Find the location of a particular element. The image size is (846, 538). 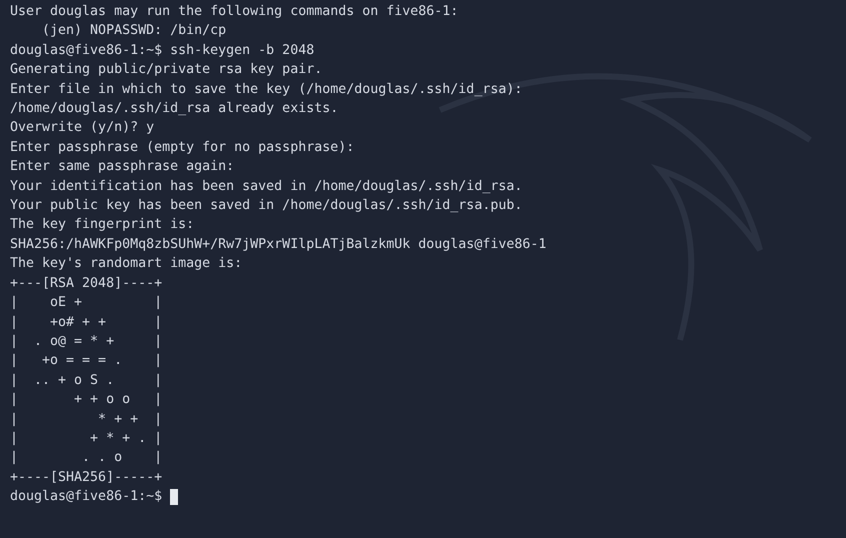

terminal-line: User douglas may run the following commands on five86-1: is located at coordinates (234, 12).